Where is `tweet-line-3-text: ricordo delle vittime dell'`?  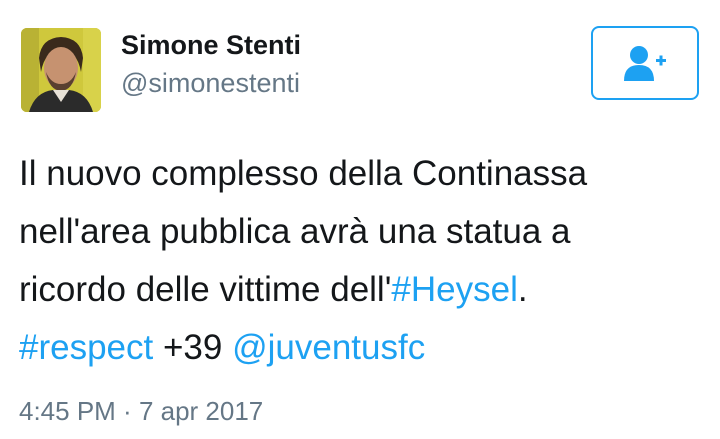 tweet-line-3-text: ricordo delle vittime dell' is located at coordinates (205, 289).